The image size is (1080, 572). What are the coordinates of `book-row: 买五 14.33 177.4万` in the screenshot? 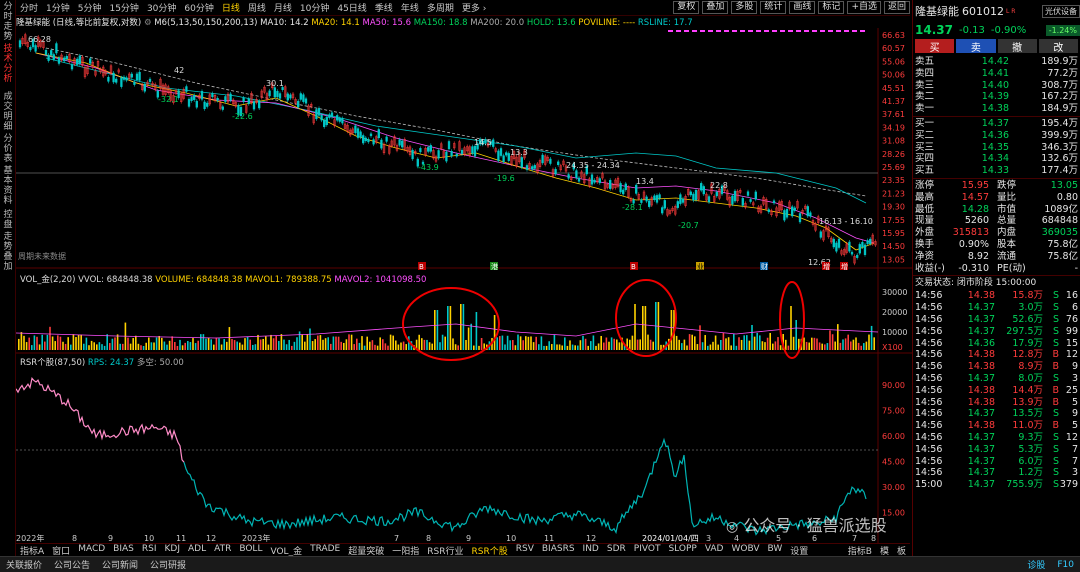 It's located at (996, 171).